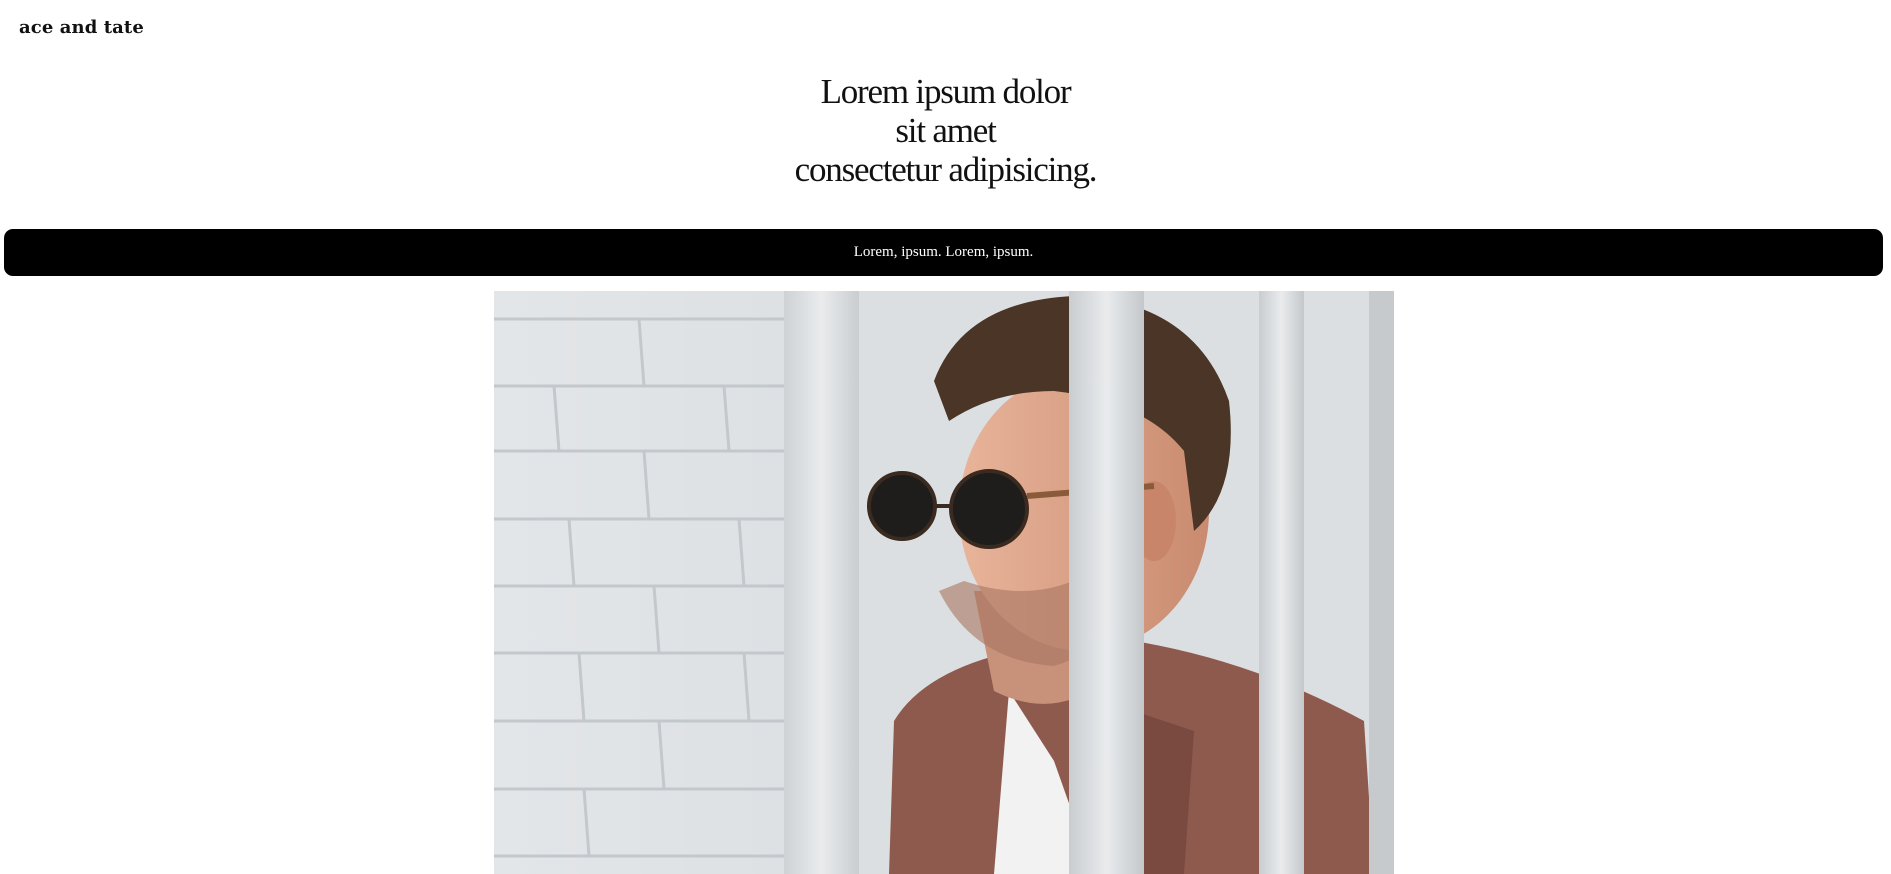 The height and width of the screenshot is (874, 1891). Describe the element at coordinates (946, 169) in the screenshot. I see `headline-line-3: consectetur adipisicing.` at that location.